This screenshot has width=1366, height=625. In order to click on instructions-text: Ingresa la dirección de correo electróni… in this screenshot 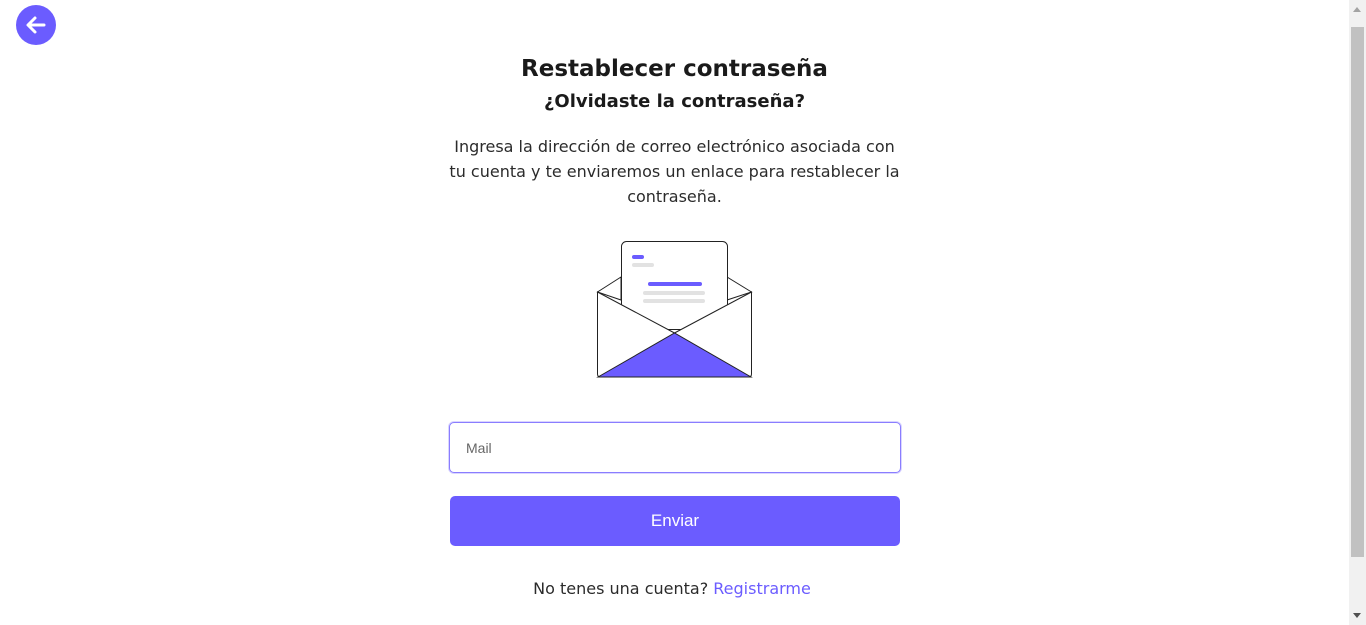, I will do `click(674, 171)`.